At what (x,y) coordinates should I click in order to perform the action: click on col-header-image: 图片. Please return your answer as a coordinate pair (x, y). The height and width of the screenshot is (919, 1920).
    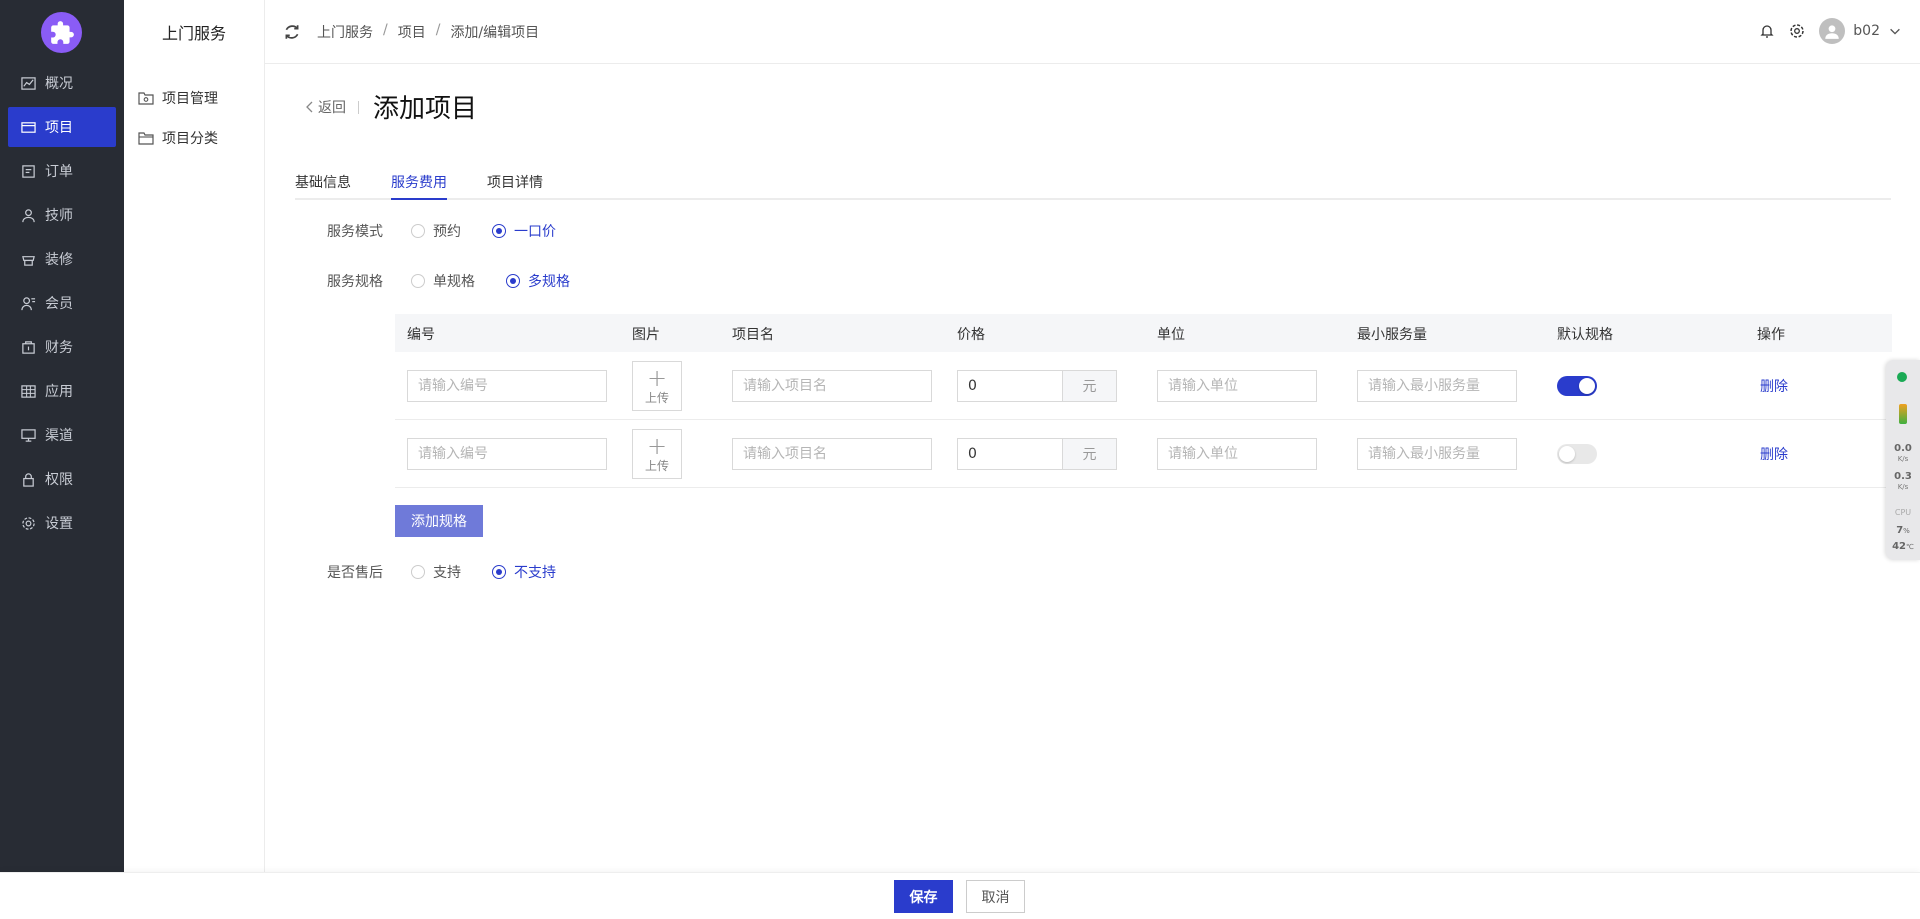
    Looking at the image, I should click on (646, 335).